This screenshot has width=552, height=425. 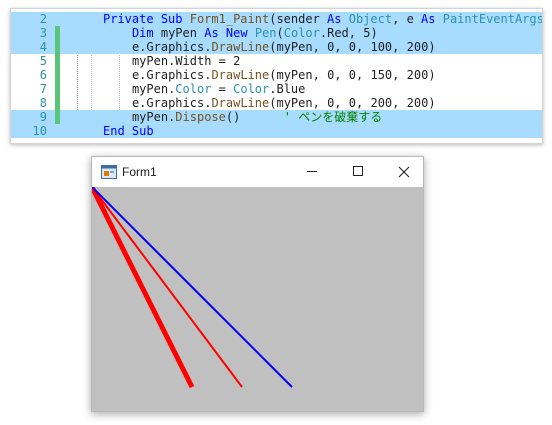 What do you see at coordinates (128, 131) in the screenshot?
I see `code-text: End Sub` at bounding box center [128, 131].